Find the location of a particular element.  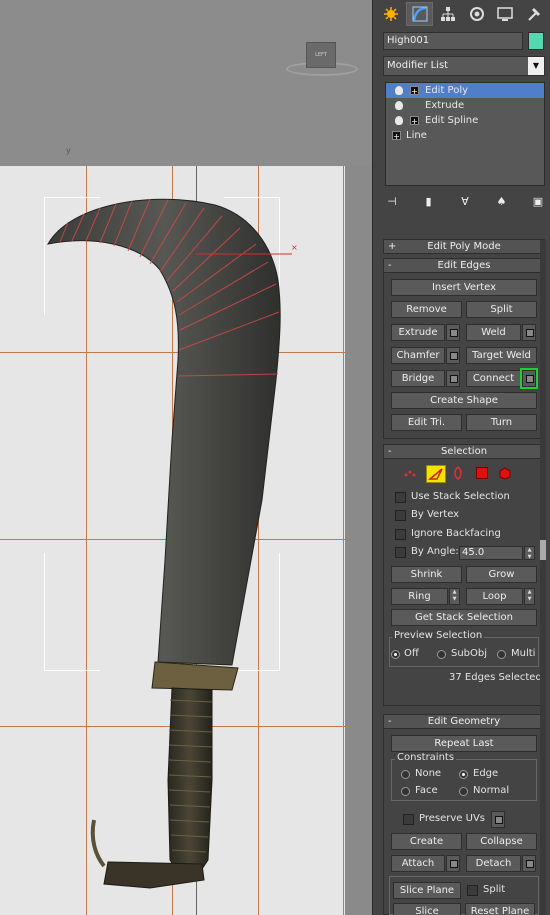

stack-item-extrude: Extrude is located at coordinates (465, 105).